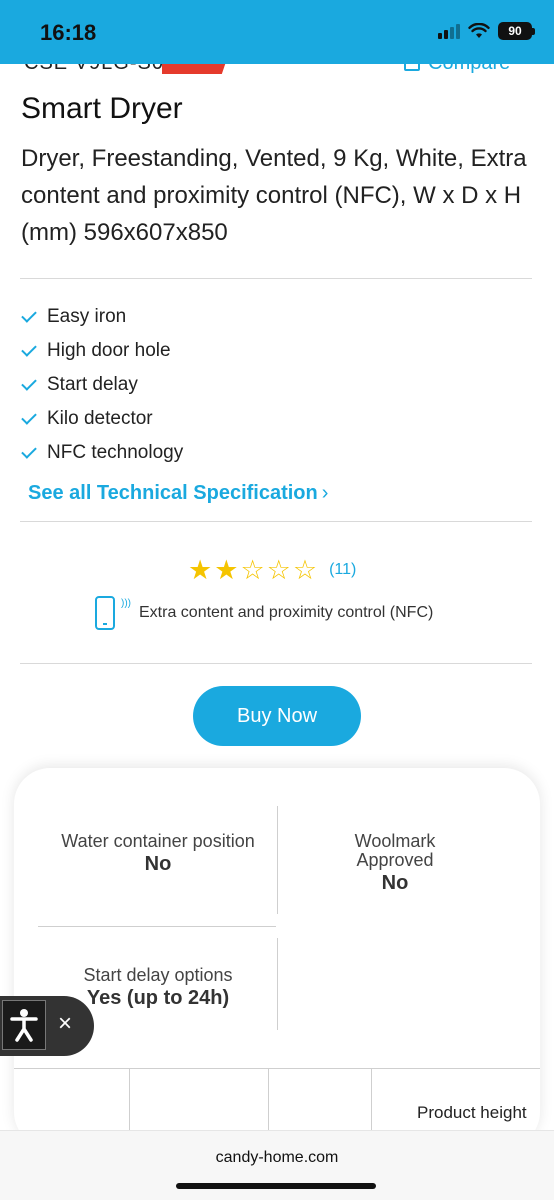 This screenshot has height=1200, width=554. What do you see at coordinates (158, 988) in the screenshot?
I see `spec-cell-start-delay: Start delay options Yes (up to 24h)` at bounding box center [158, 988].